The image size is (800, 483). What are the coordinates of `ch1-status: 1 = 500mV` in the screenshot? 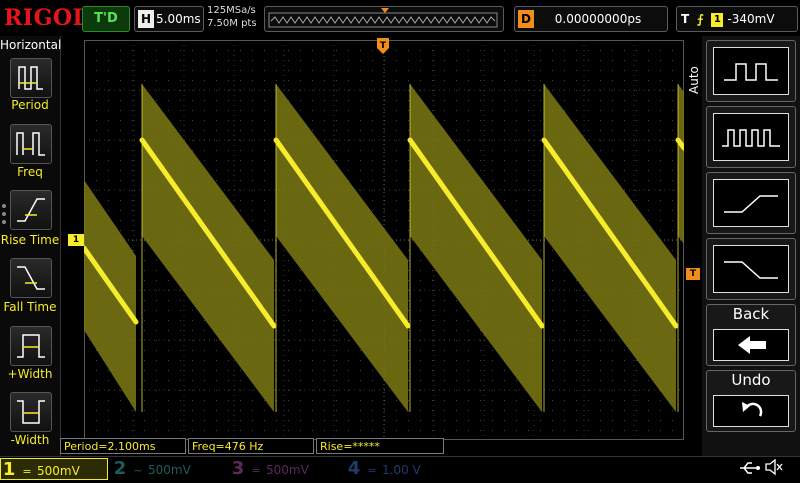 It's located at (54, 469).